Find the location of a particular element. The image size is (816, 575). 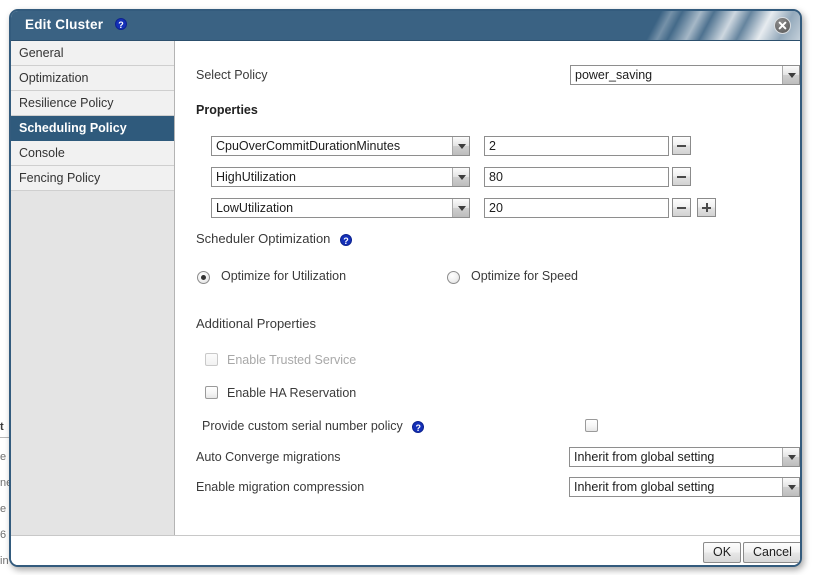

checkbox-enable-trusted-service is located at coordinates (211, 359).